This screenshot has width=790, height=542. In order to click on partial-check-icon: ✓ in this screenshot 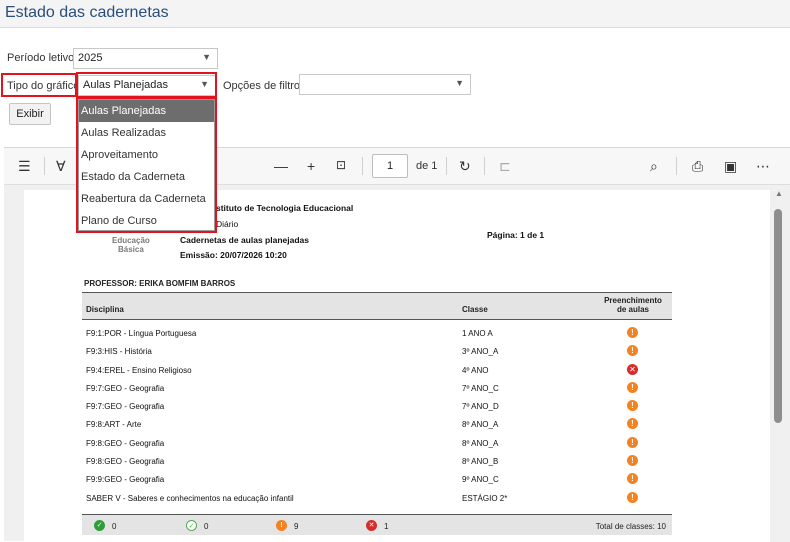, I will do `click(191, 525)`.